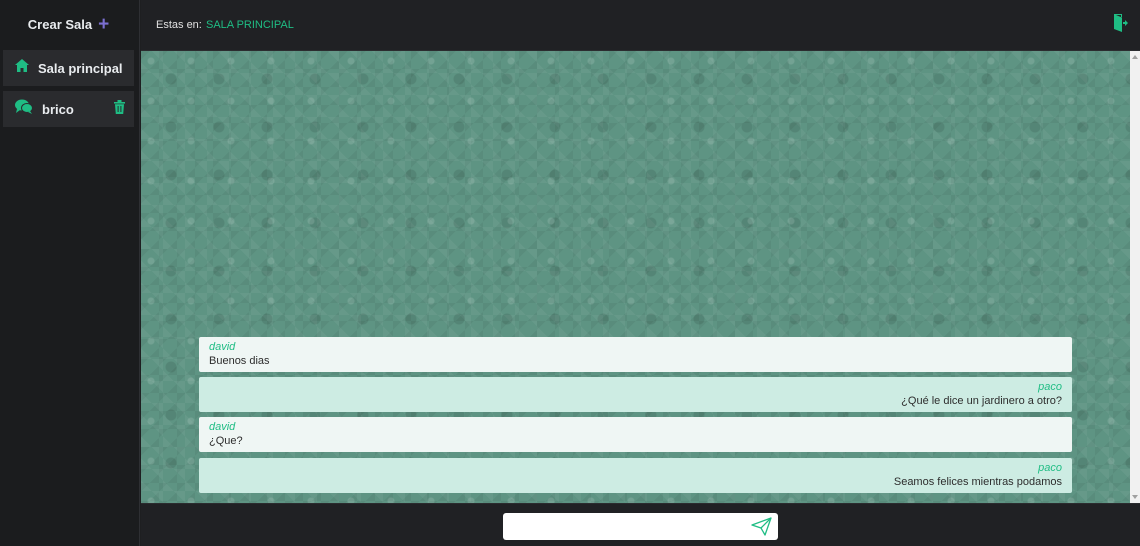 This screenshot has width=1140, height=546. What do you see at coordinates (179, 25) in the screenshot?
I see `current-room-prefix: Estas en:` at bounding box center [179, 25].